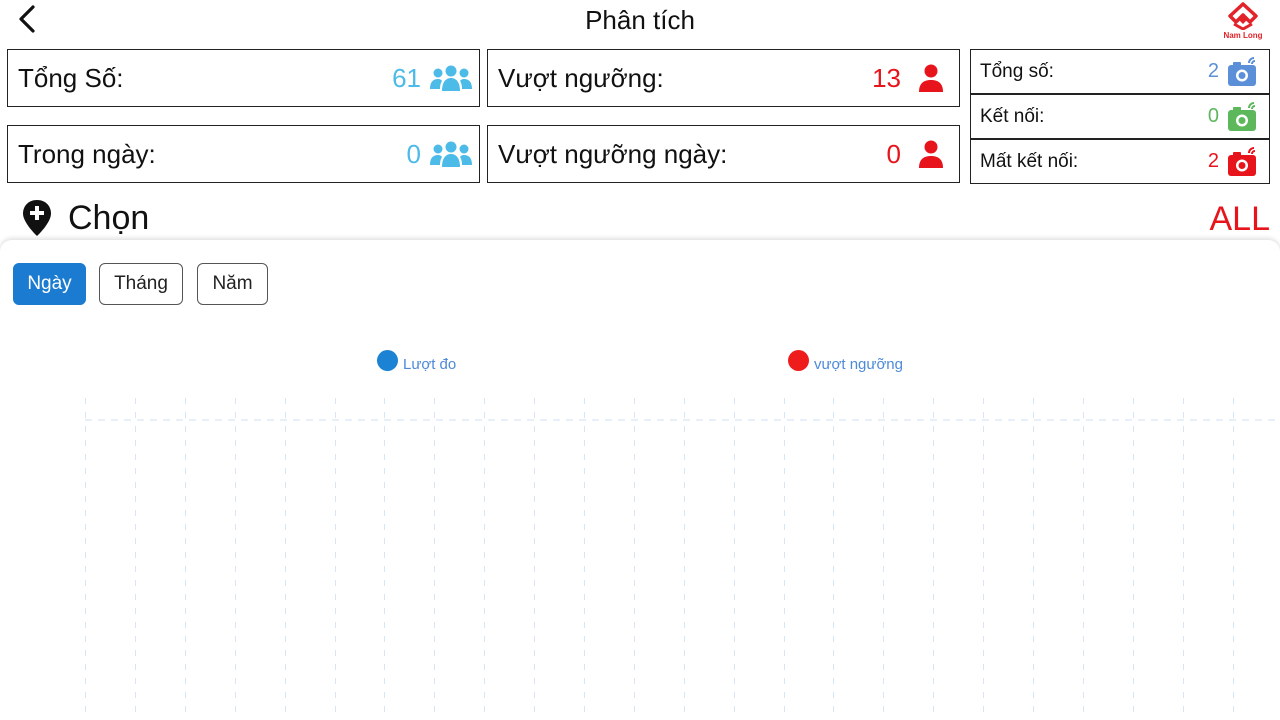 The image size is (1280, 720). Describe the element at coordinates (613, 153) in the screenshot. I see `stat-over-threshold-today-label: Vượt ngưỡng ngày:` at that location.